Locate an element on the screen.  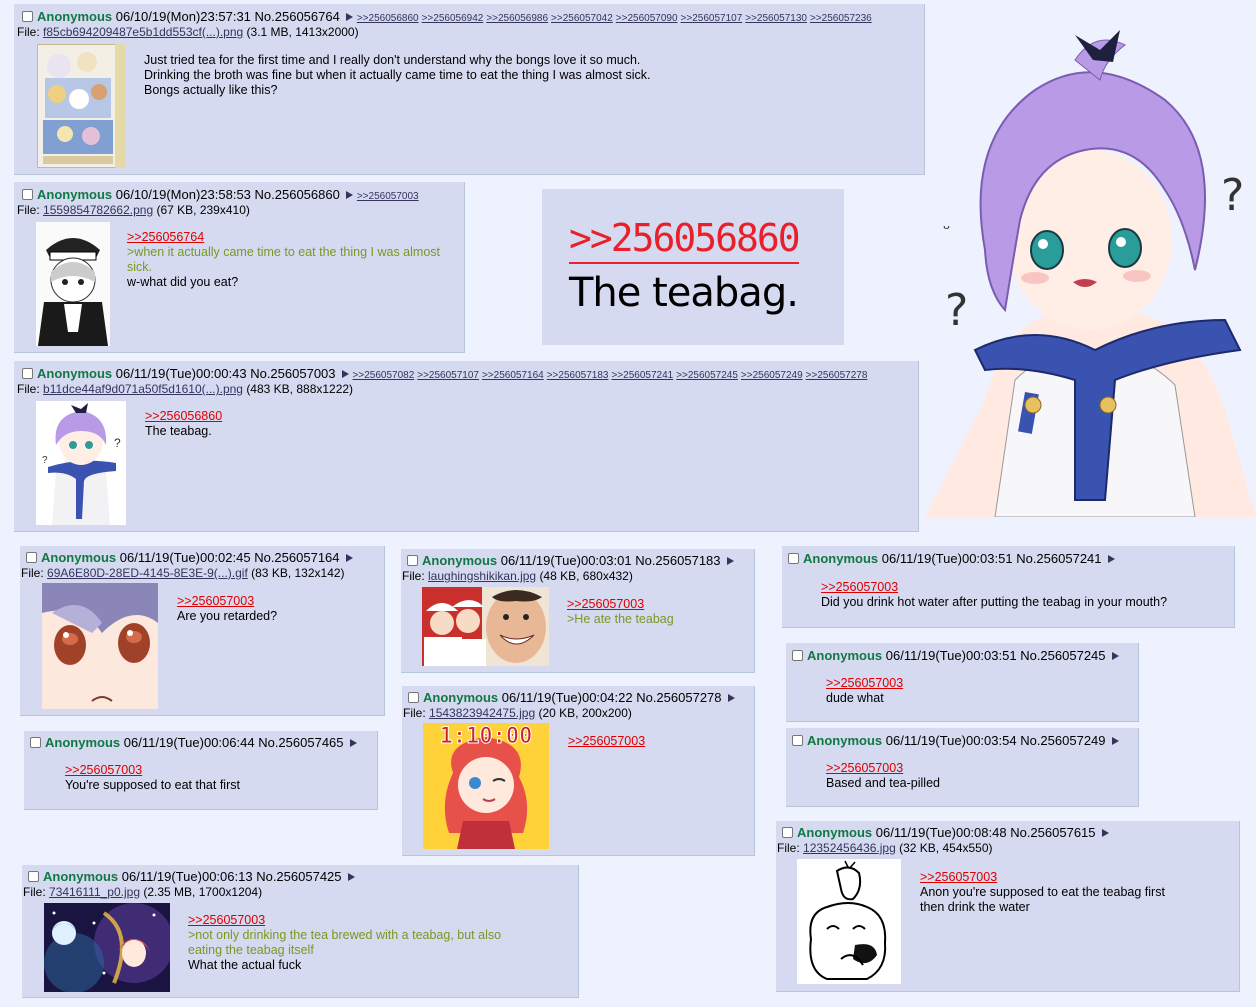
post-thumbnail: ? ? is located at coordinates (81, 463).